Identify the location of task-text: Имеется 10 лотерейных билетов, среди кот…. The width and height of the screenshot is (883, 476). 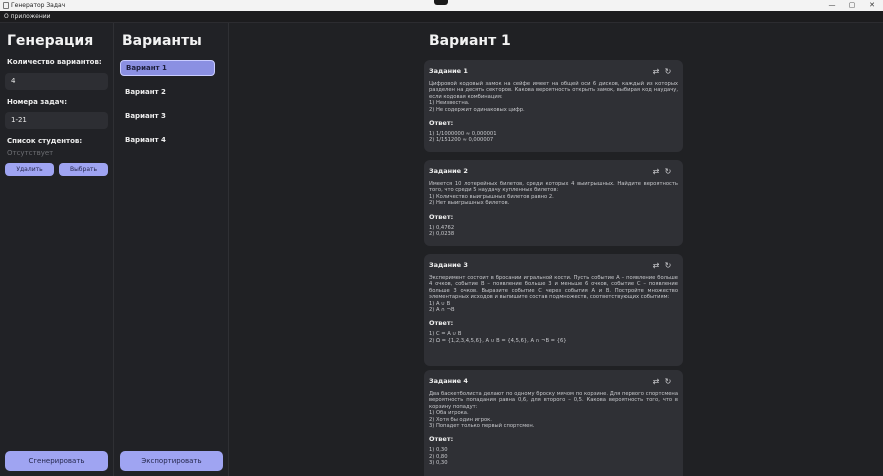
(553, 194).